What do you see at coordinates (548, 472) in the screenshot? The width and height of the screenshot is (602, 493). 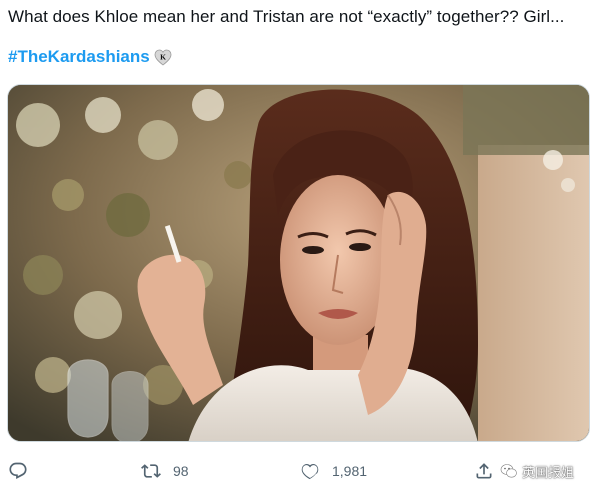 I see `watermark-text: 英国报姐` at bounding box center [548, 472].